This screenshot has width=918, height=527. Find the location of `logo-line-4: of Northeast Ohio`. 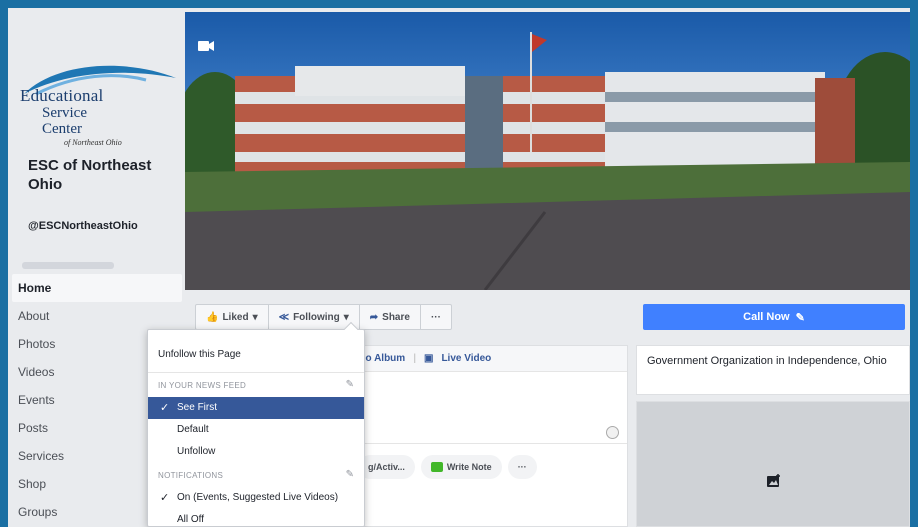

logo-line-4: of Northeast Ohio is located at coordinates (93, 142).